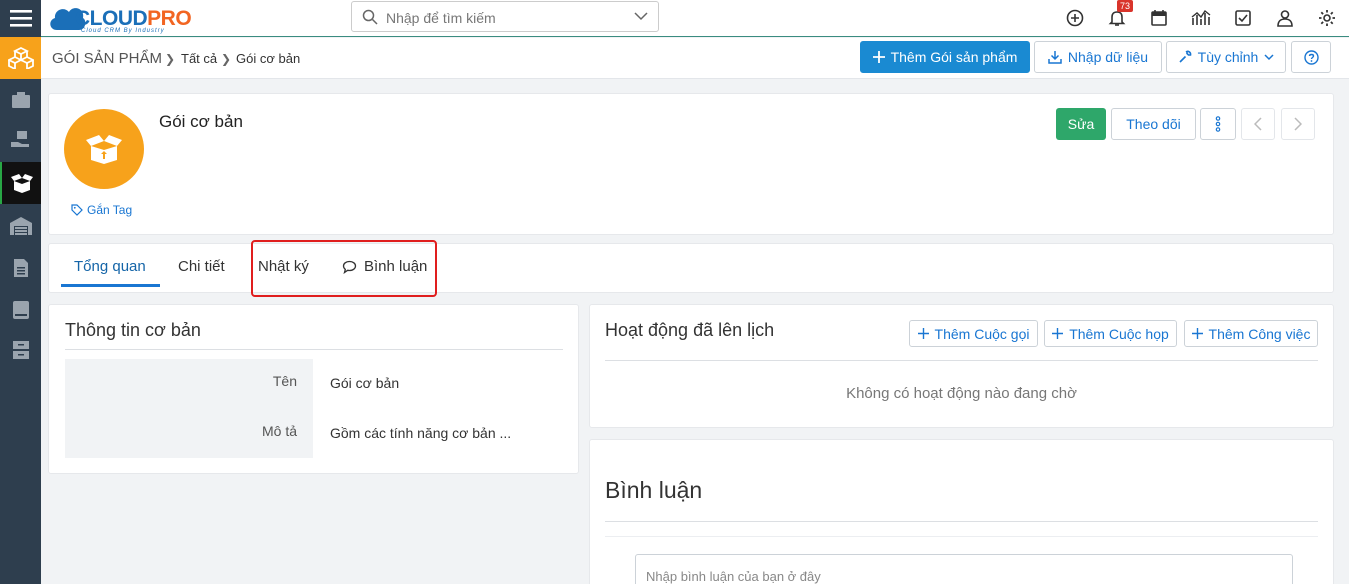 The image size is (1349, 584). I want to click on chevron-right-icon, so click(1298, 124).